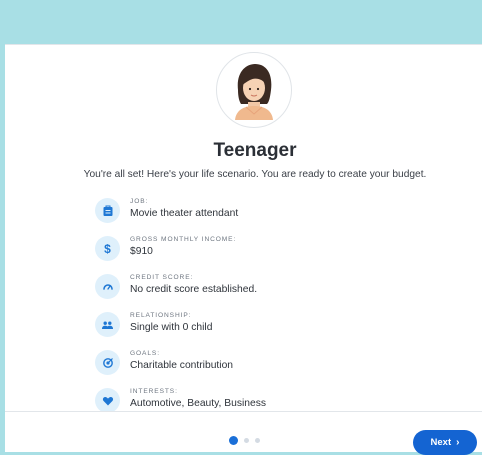 The height and width of the screenshot is (455, 482). What do you see at coordinates (198, 403) in the screenshot?
I see `detail-value: Automotive, Beauty, Business` at bounding box center [198, 403].